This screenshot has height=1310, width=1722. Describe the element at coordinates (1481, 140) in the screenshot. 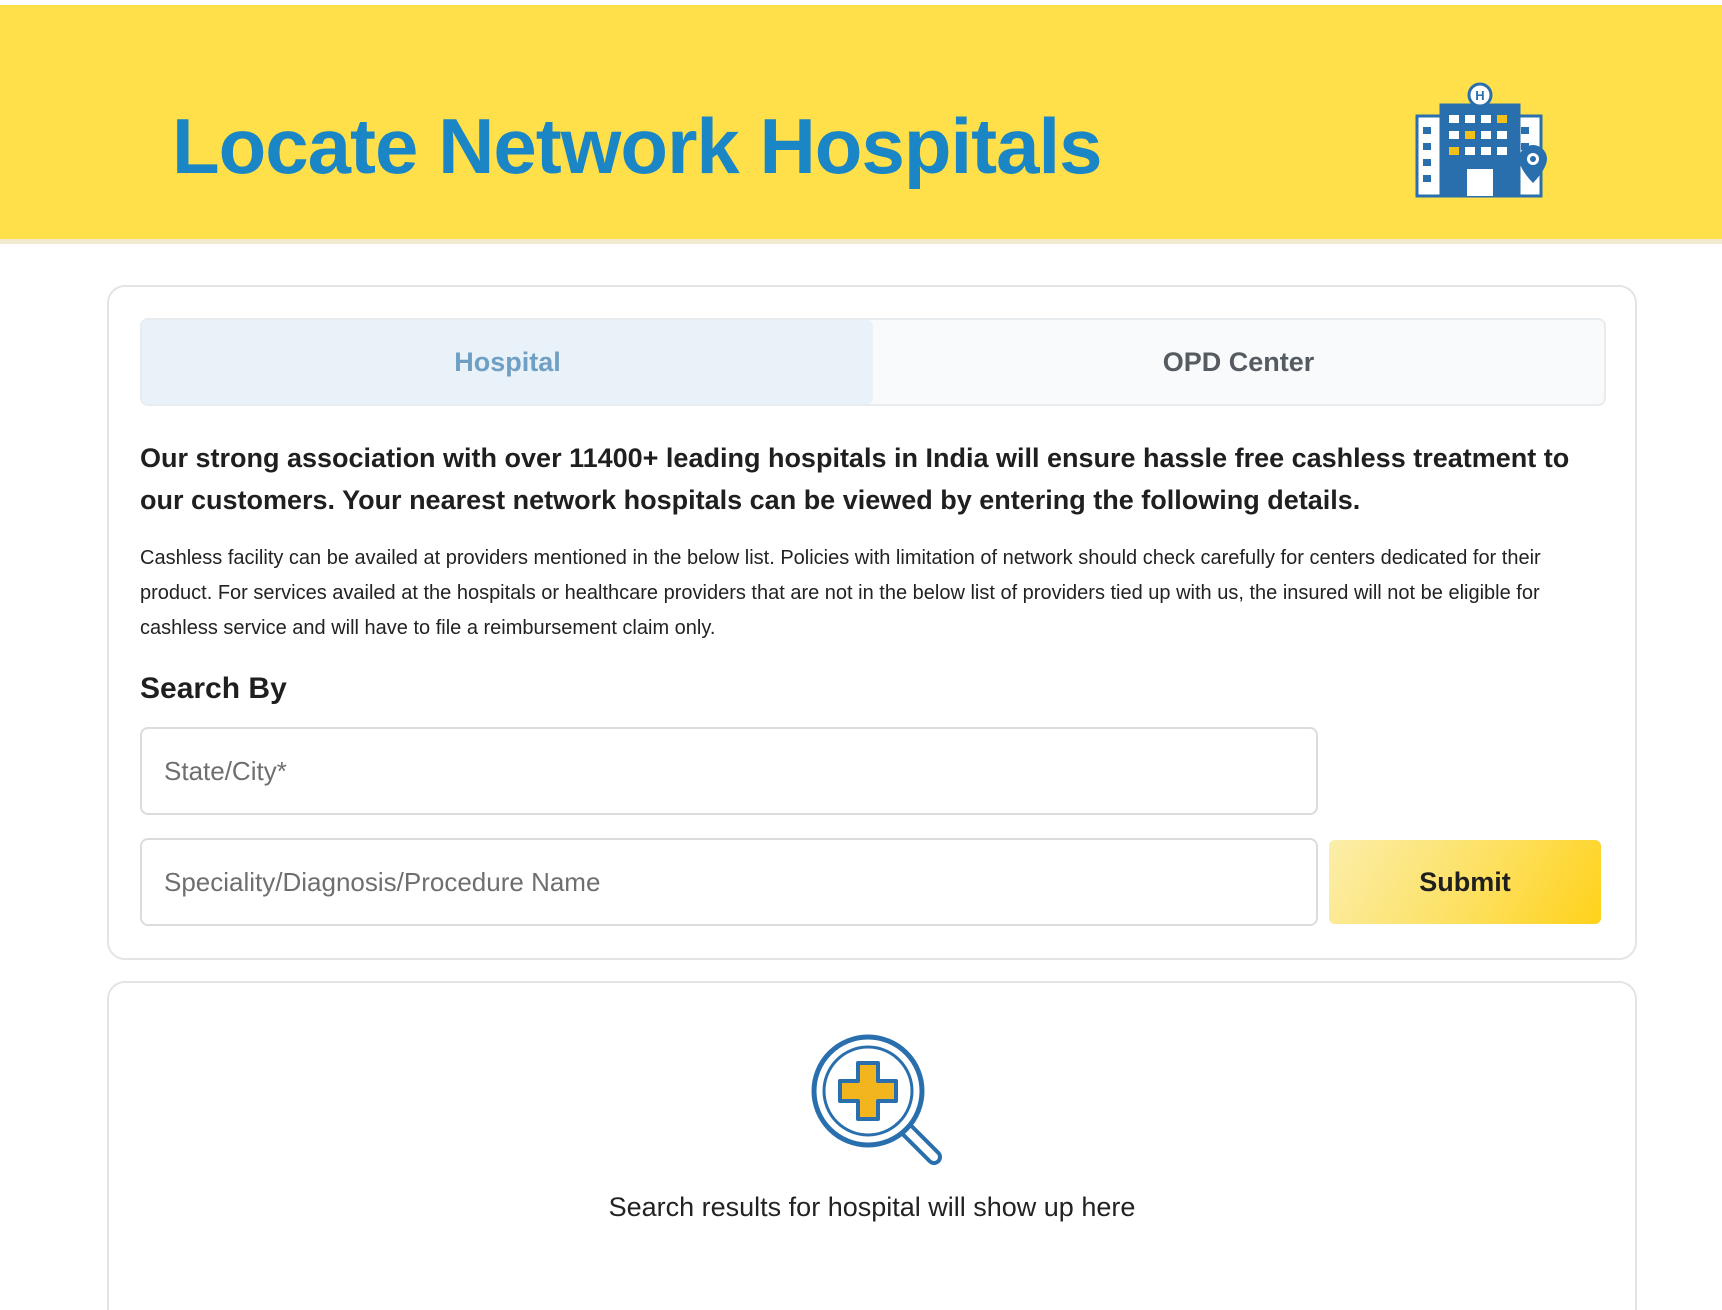

I see `hospital-building-location-icon: H` at that location.